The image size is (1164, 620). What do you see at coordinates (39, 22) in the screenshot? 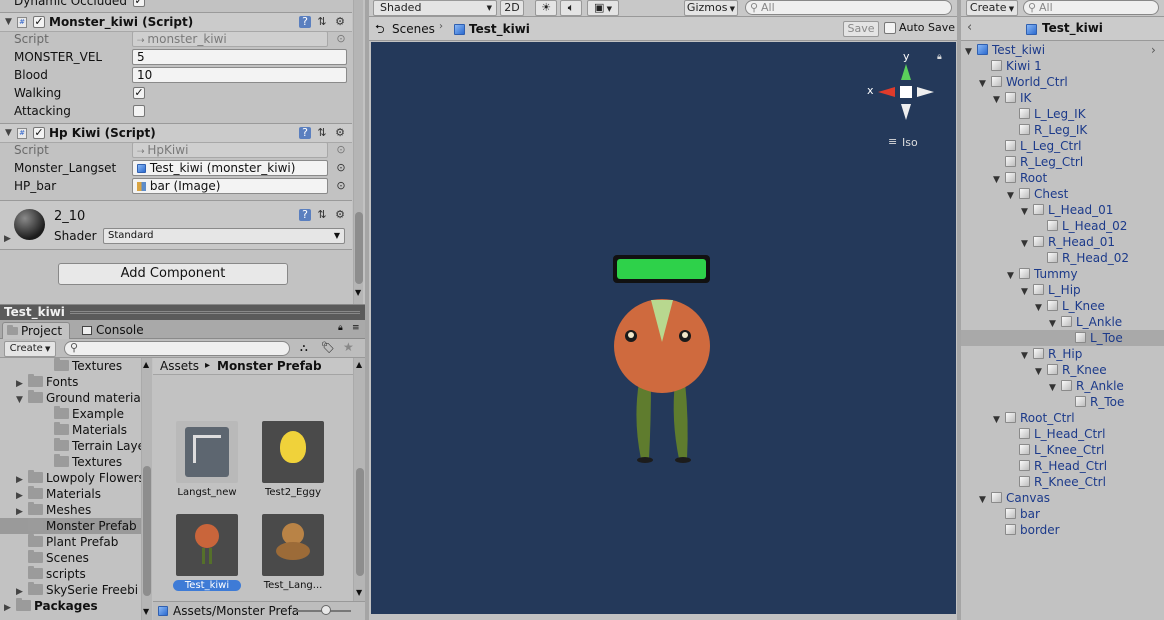
I see `monster-kiwi-enabled-checkbox: ✓` at bounding box center [39, 22].